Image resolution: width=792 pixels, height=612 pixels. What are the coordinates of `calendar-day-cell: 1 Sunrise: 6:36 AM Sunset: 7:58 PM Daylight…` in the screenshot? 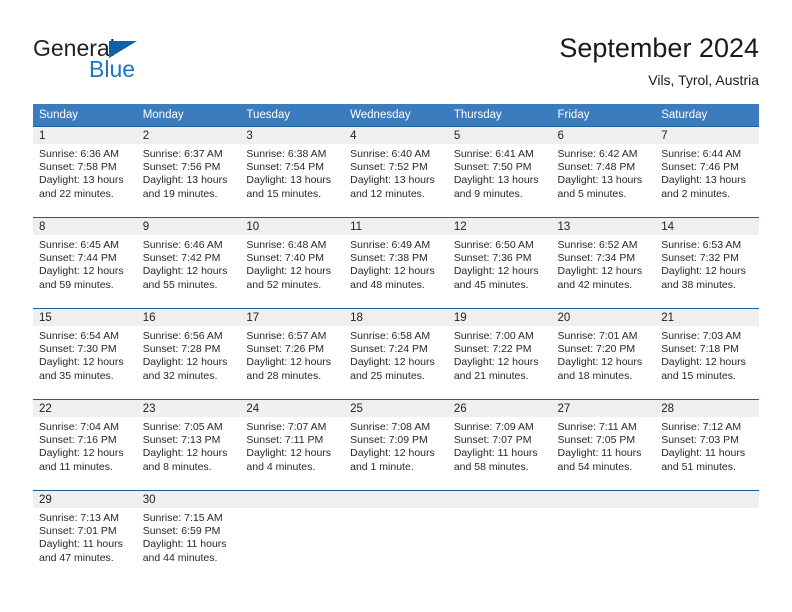 It's located at (85, 172).